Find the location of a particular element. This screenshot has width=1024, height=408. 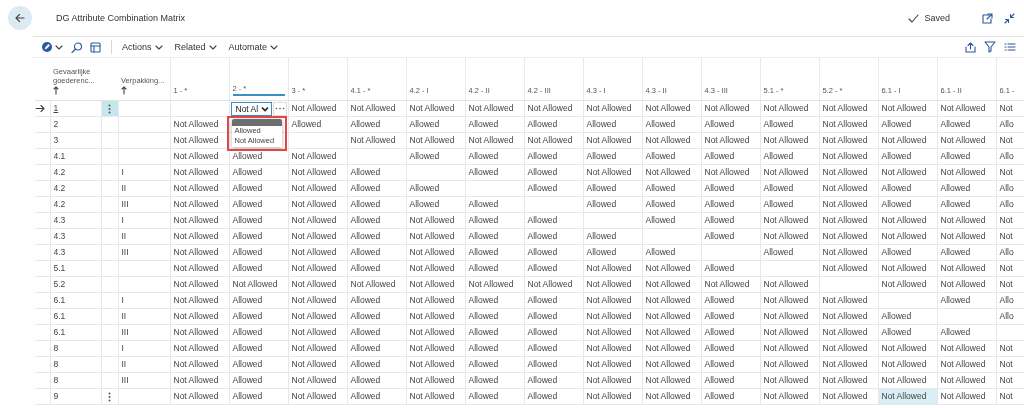

menu-button: Actions is located at coordinates (142, 47).